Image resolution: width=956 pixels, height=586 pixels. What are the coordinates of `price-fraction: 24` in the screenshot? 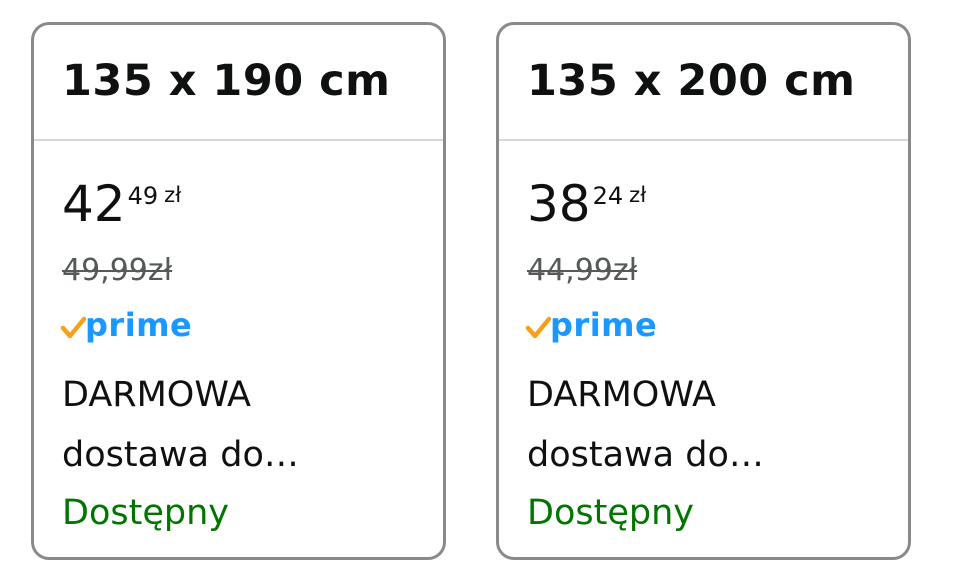 It's located at (608, 196).